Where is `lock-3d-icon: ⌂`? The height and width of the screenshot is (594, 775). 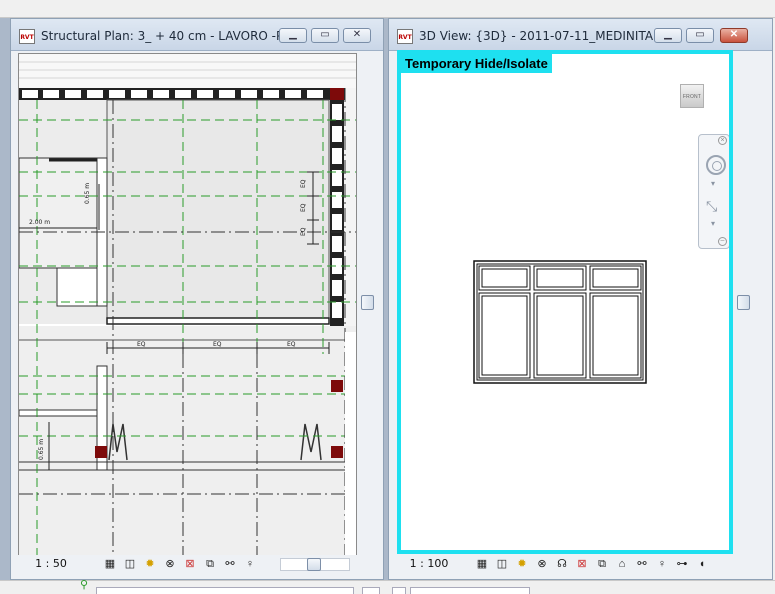 lock-3d-icon: ⌂ is located at coordinates (622, 564).